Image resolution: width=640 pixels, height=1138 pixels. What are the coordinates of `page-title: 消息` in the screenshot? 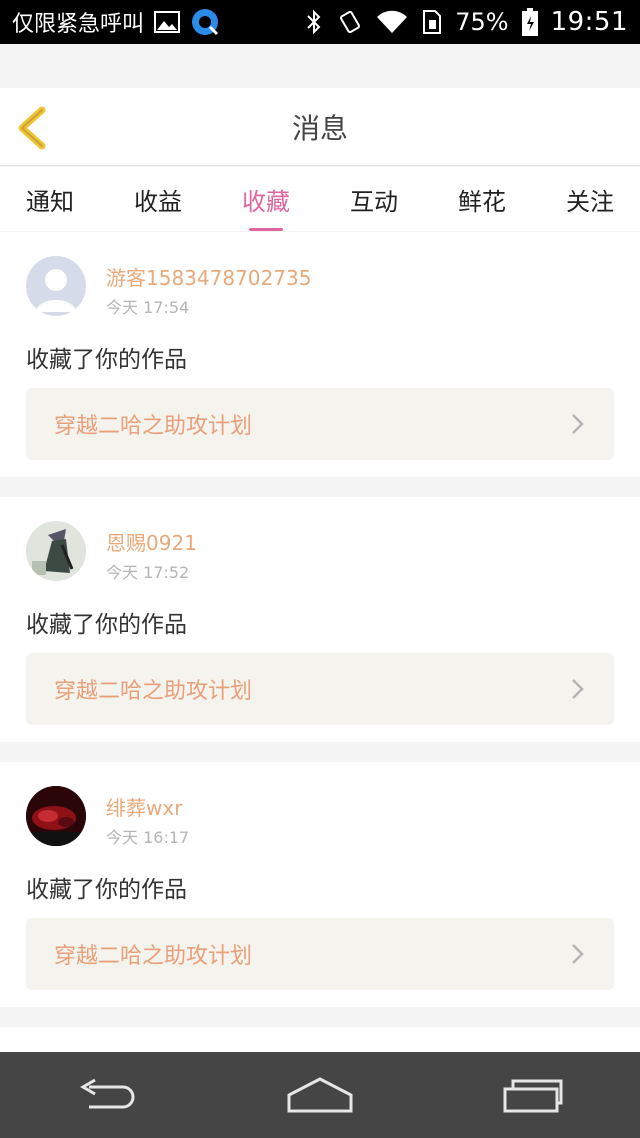 It's located at (319, 128).